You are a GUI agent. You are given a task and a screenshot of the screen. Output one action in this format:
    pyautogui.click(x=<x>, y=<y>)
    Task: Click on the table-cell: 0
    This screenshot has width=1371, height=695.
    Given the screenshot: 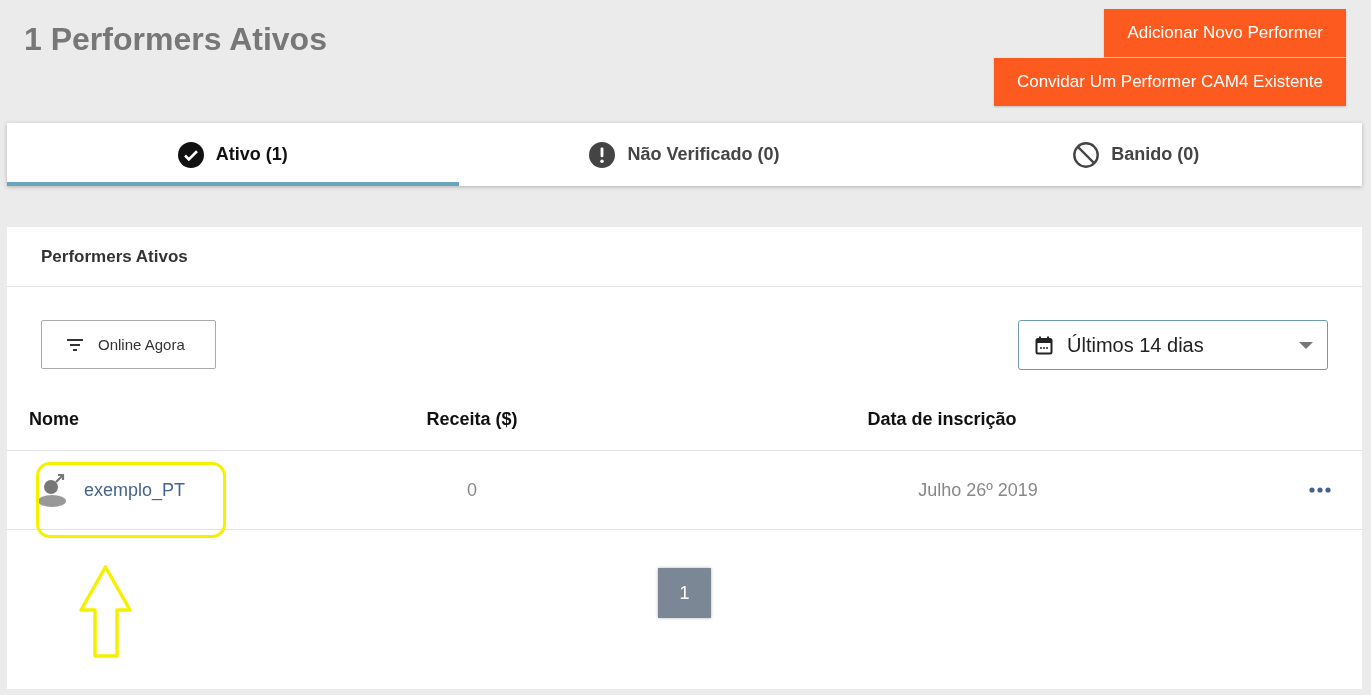 What is the action you would take?
    pyautogui.click(x=472, y=490)
    